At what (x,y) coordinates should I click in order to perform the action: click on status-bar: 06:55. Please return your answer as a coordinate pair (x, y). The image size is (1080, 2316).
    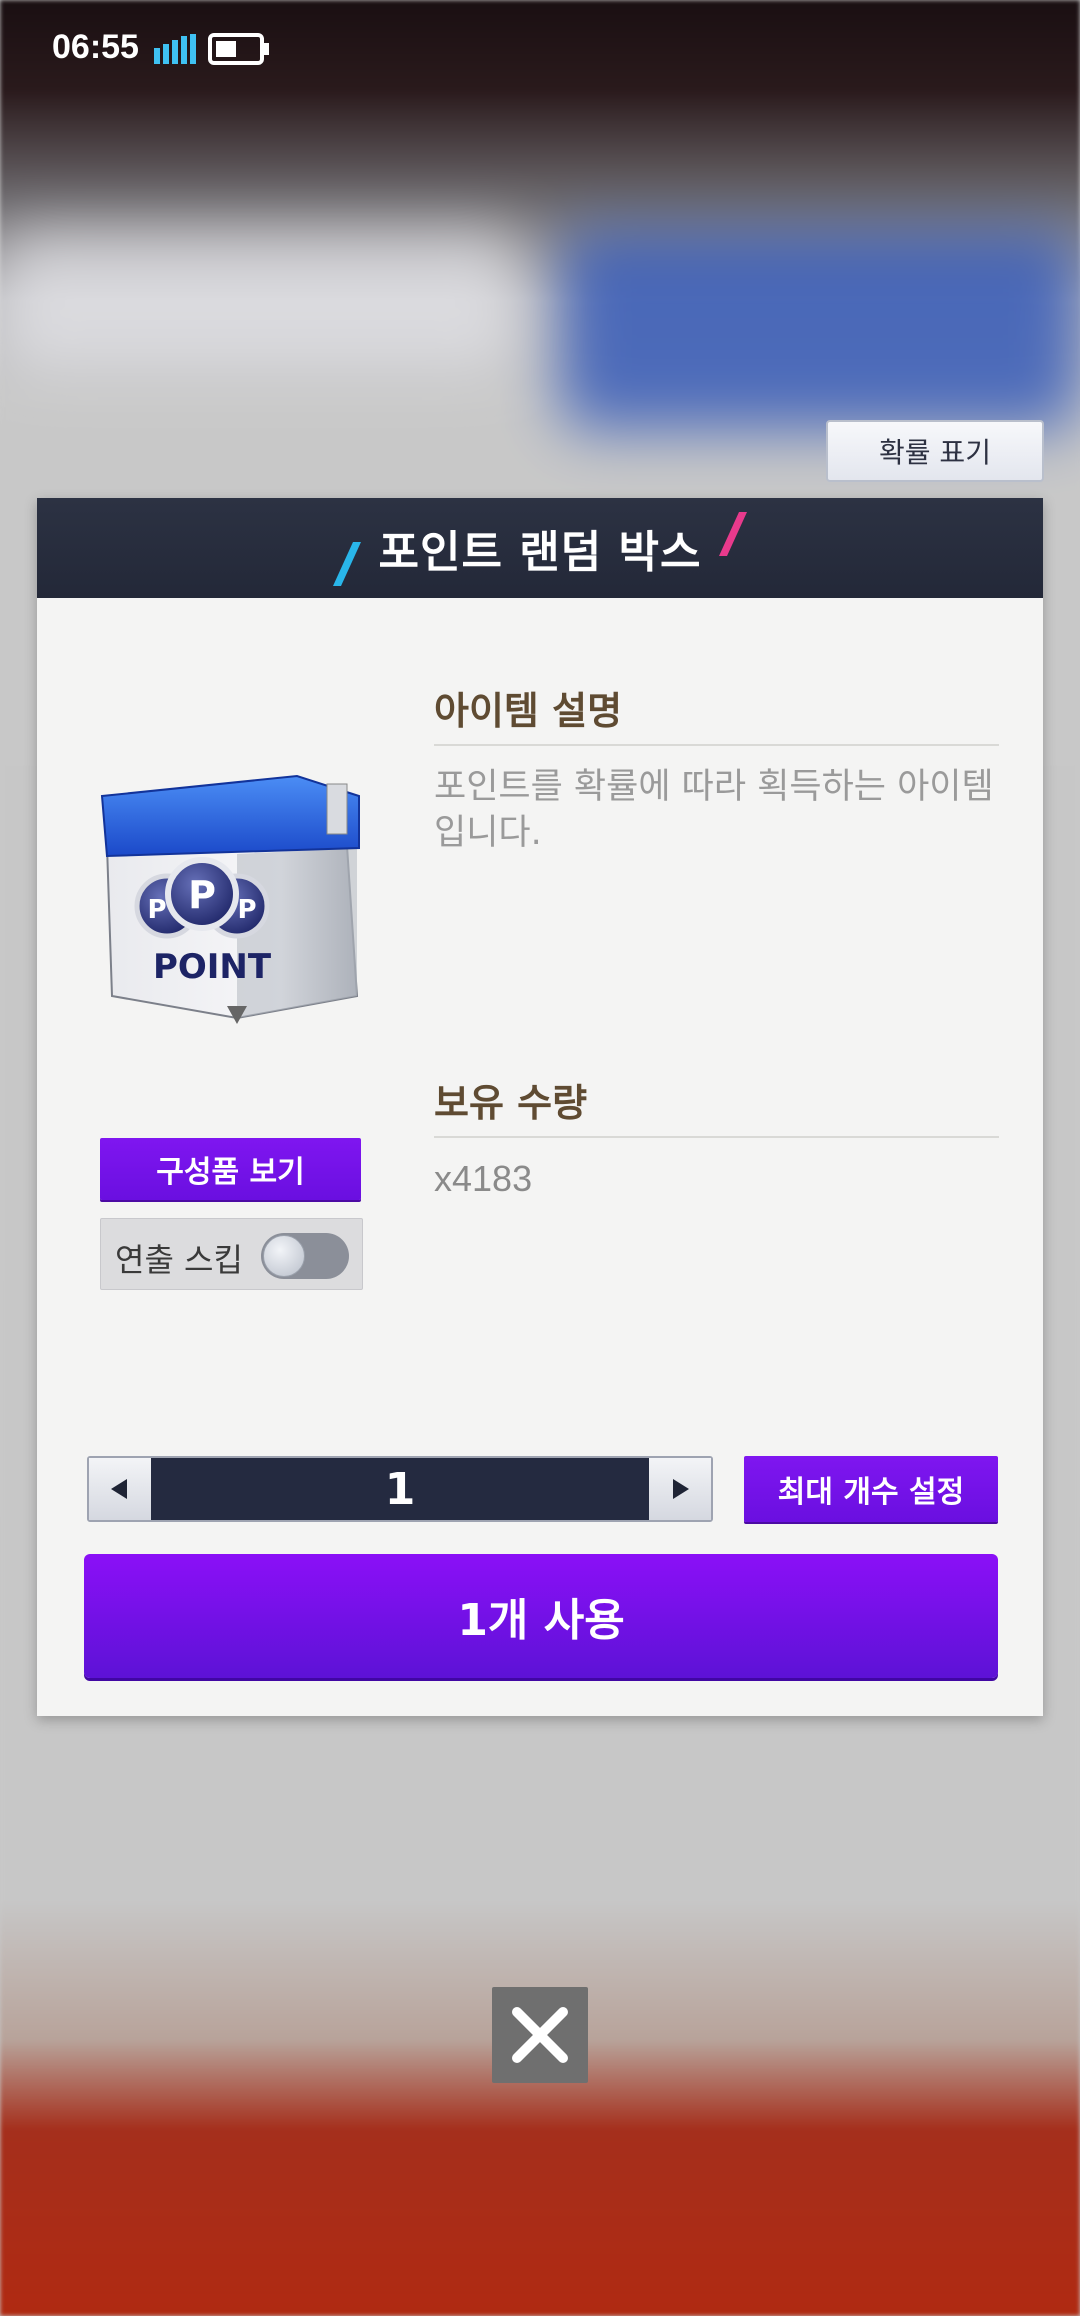
    Looking at the image, I should click on (540, 50).